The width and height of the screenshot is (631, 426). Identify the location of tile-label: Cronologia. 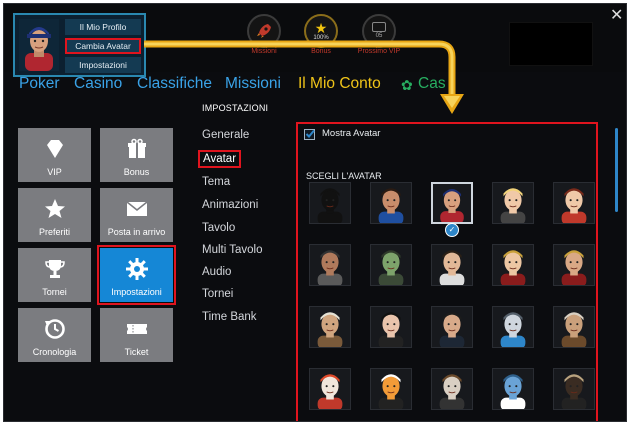
(54, 352).